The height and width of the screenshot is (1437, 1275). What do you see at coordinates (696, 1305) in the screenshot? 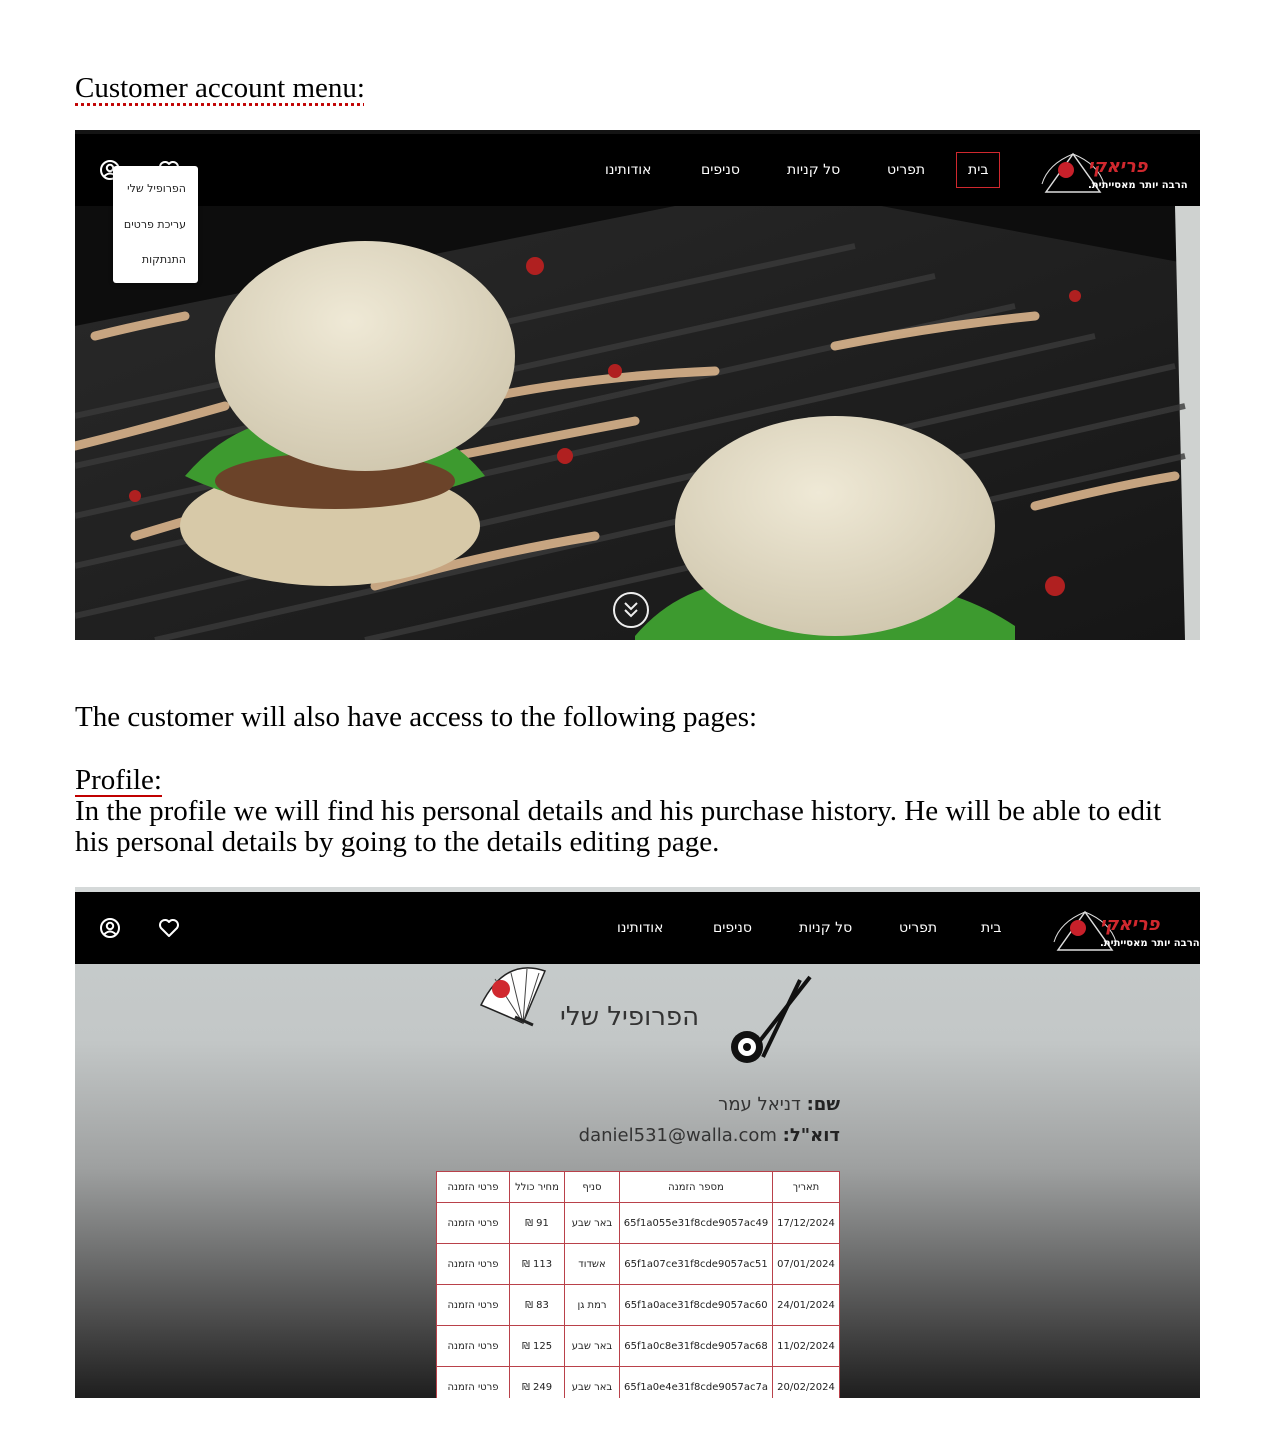
I see `order-number: 65f1a0ace31f8cde9057ac60` at bounding box center [696, 1305].